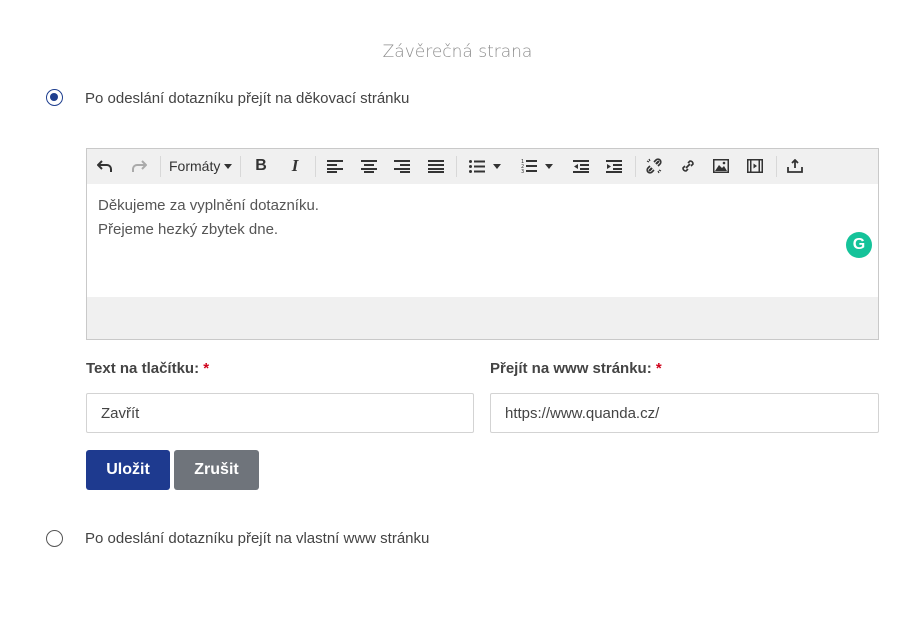  What do you see at coordinates (261, 166) in the screenshot?
I see `bold-icon: B` at bounding box center [261, 166].